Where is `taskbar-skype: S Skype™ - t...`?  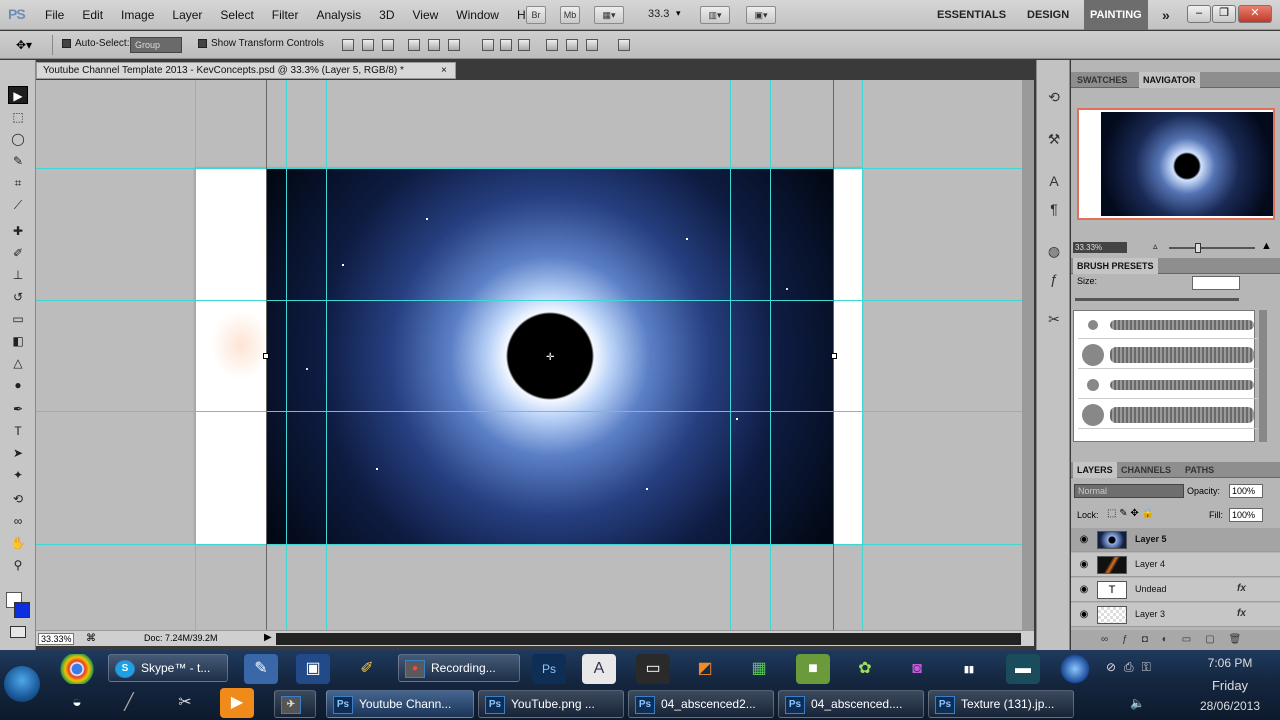 taskbar-skype: S Skype™ - t... is located at coordinates (168, 668).